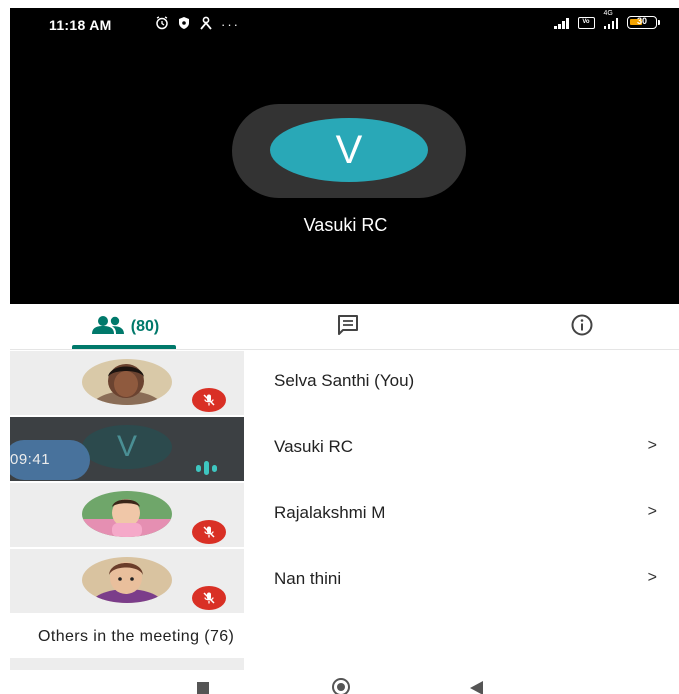 Image resolution: width=679 pixels, height=694 pixels. Describe the element at coordinates (80, 25) in the screenshot. I see `status-time: 11:18 AM` at that location.